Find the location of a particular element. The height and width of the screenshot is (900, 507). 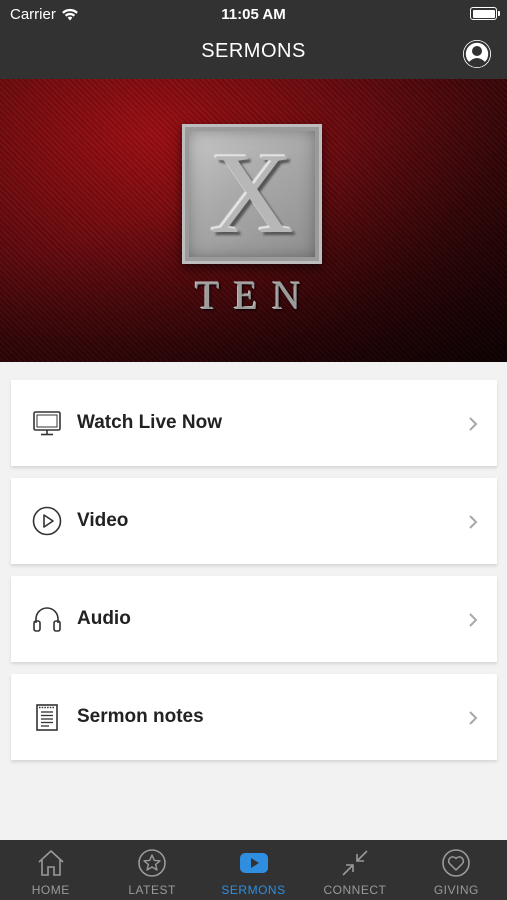

play-circle-icon is located at coordinates (47, 521).